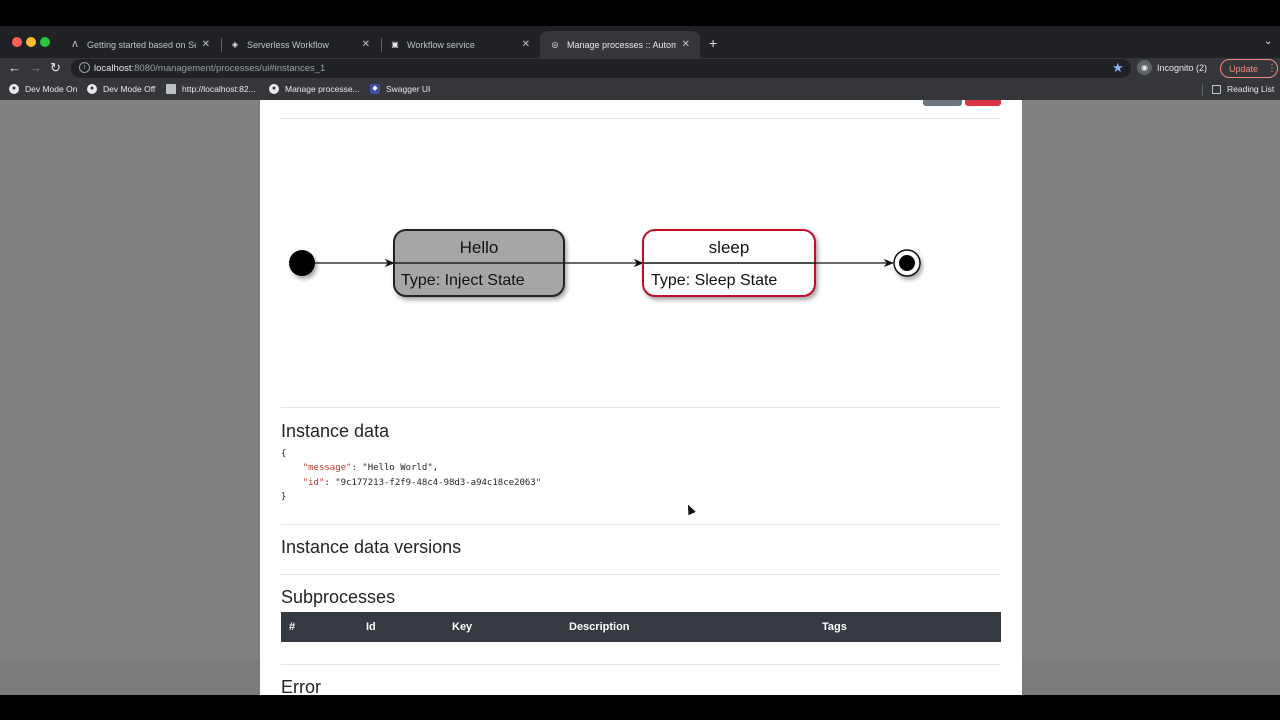 Image resolution: width=1280 pixels, height=720 pixels. I want to click on tab-title: Getting started based on Serve, so click(141, 44).